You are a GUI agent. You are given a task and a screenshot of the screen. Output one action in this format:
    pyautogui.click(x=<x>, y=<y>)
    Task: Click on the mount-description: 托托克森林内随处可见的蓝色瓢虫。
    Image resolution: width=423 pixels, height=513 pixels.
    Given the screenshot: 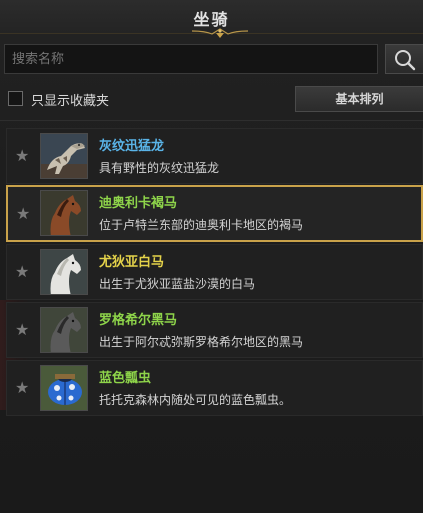 What is the action you would take?
    pyautogui.click(x=195, y=400)
    